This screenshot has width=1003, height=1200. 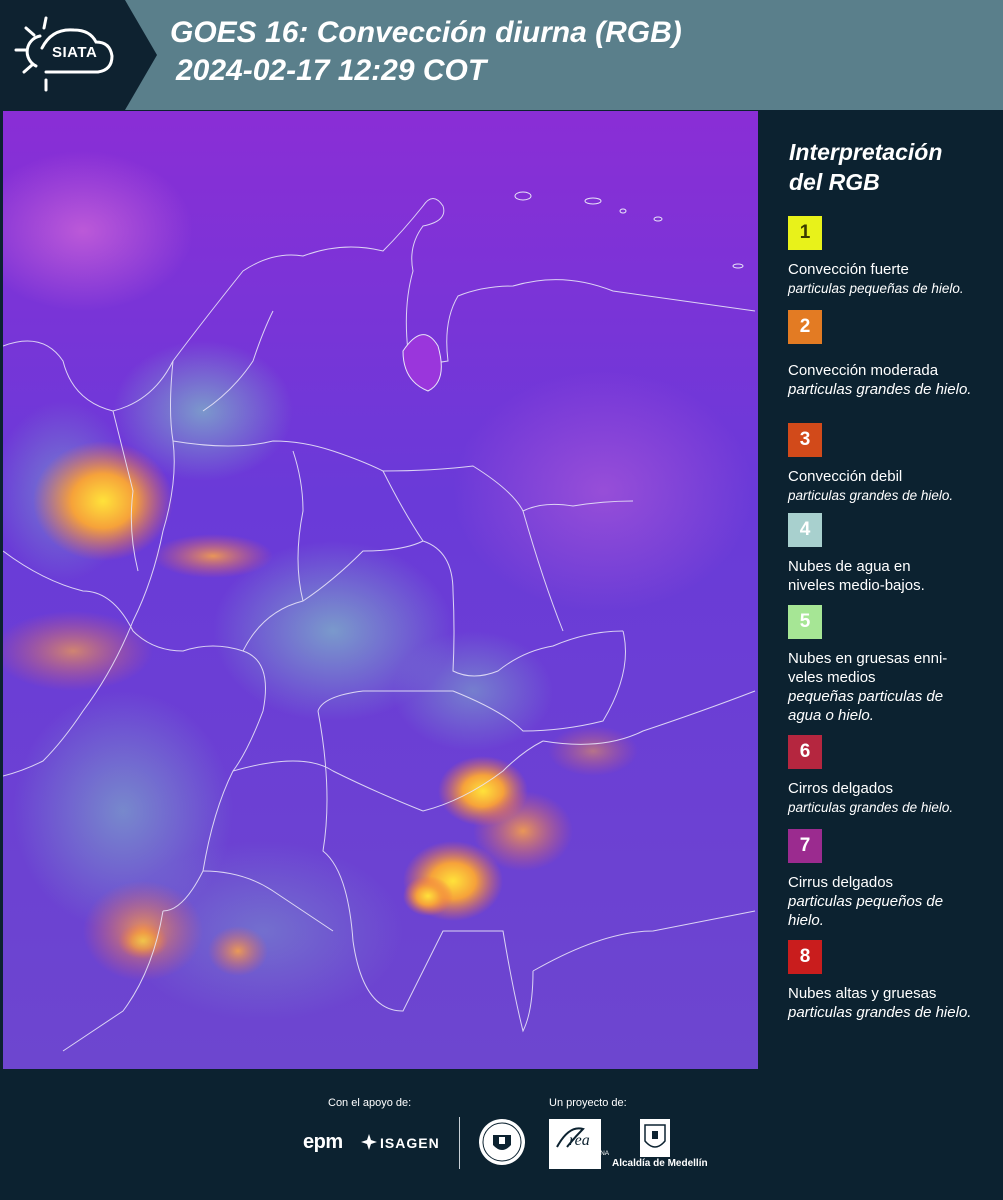 I want to click on seal-icon, so click(x=502, y=1142).